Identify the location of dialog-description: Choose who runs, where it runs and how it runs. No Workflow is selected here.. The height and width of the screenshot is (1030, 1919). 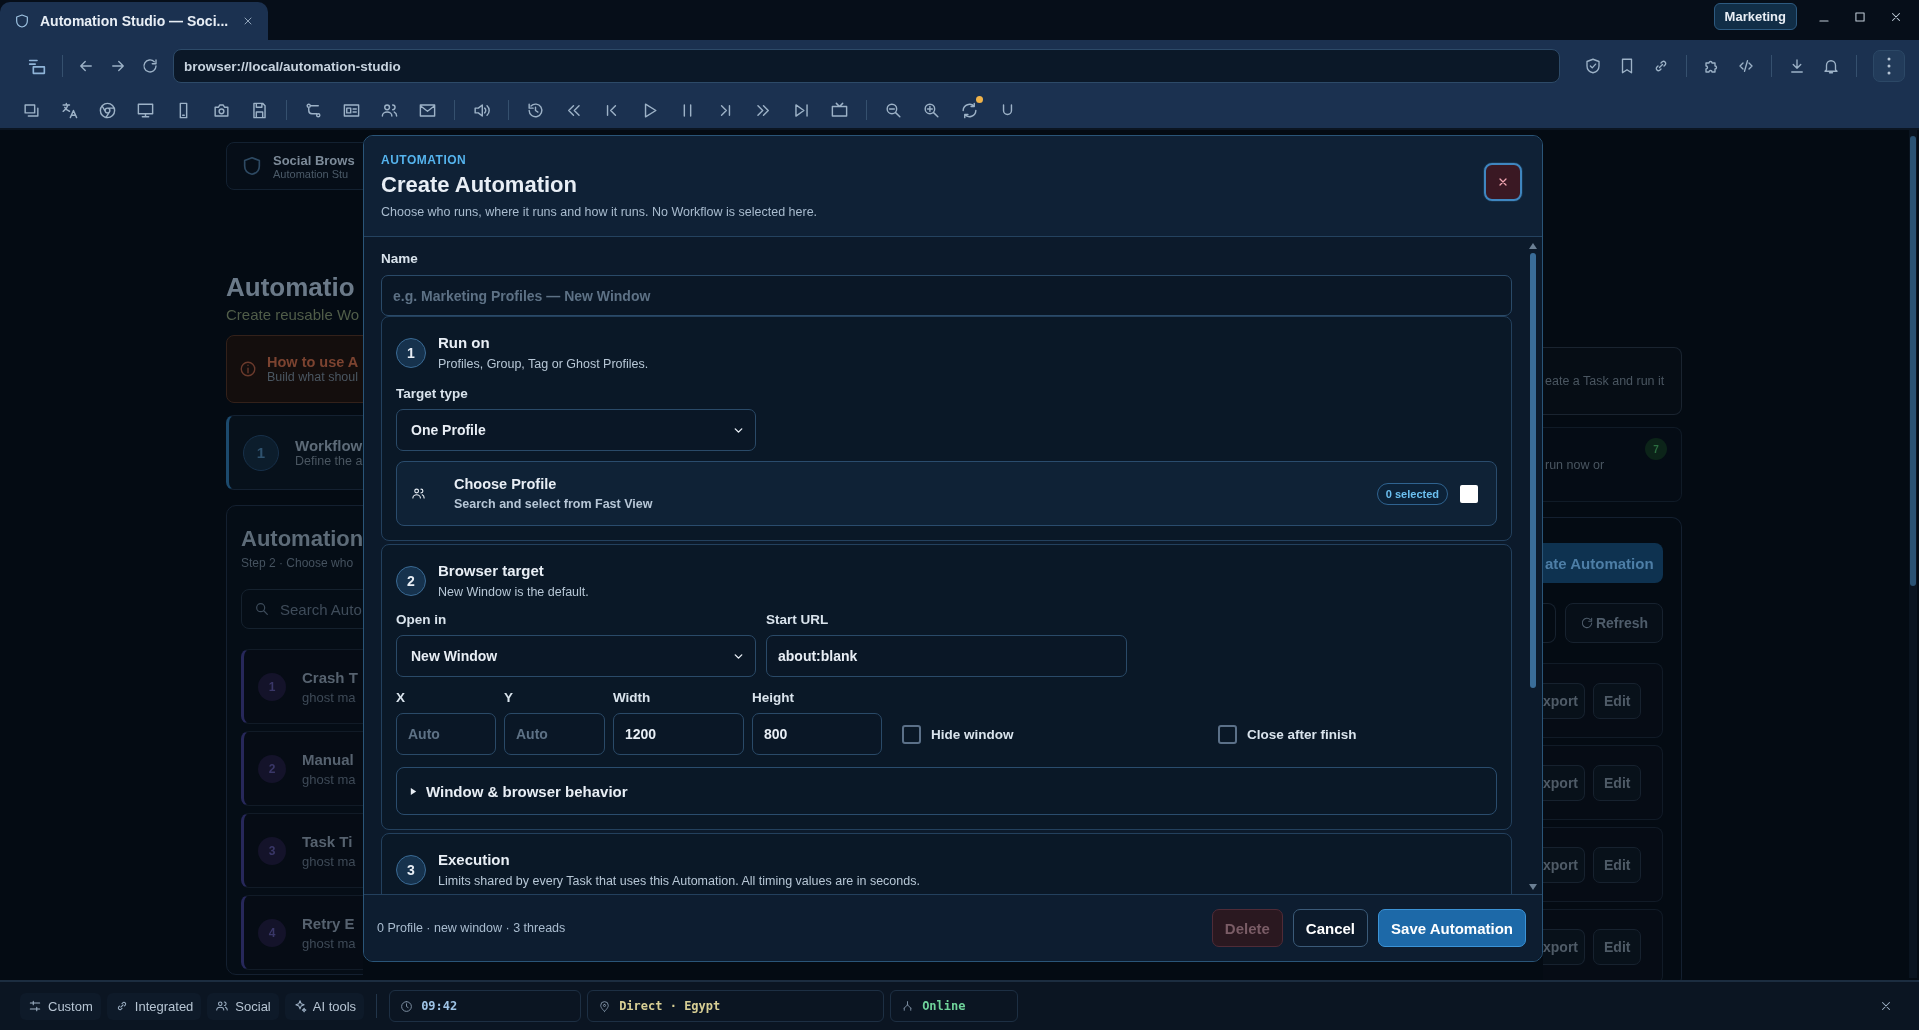
(599, 212).